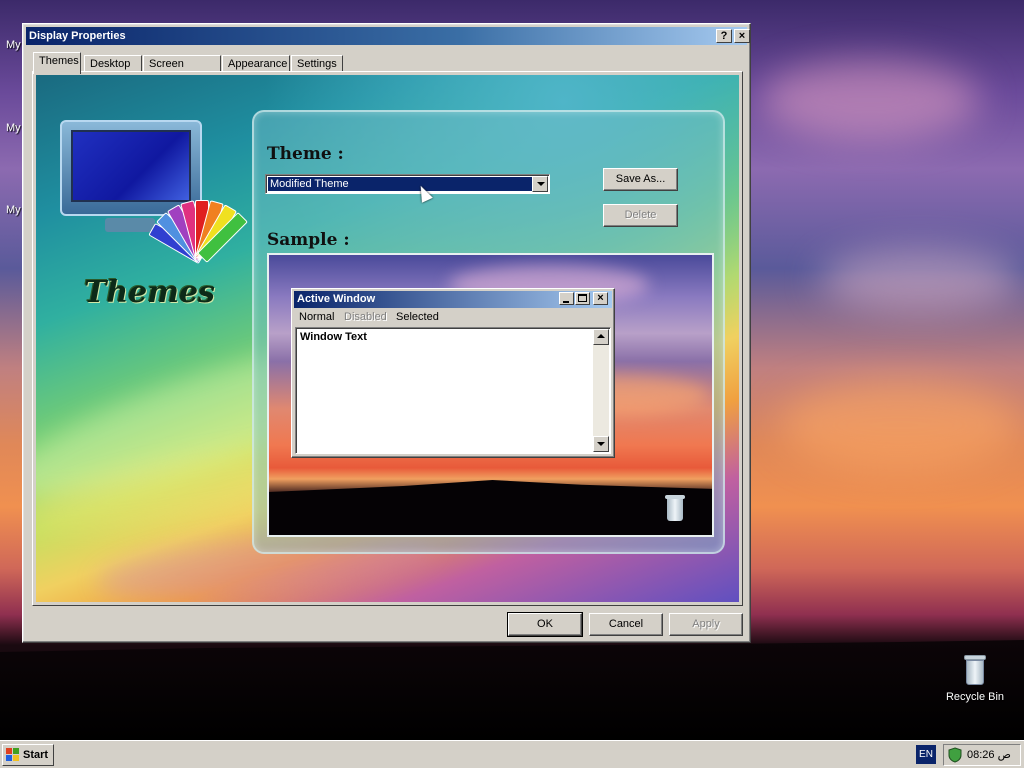  What do you see at coordinates (36, 755) in the screenshot?
I see `start-label: Start` at bounding box center [36, 755].